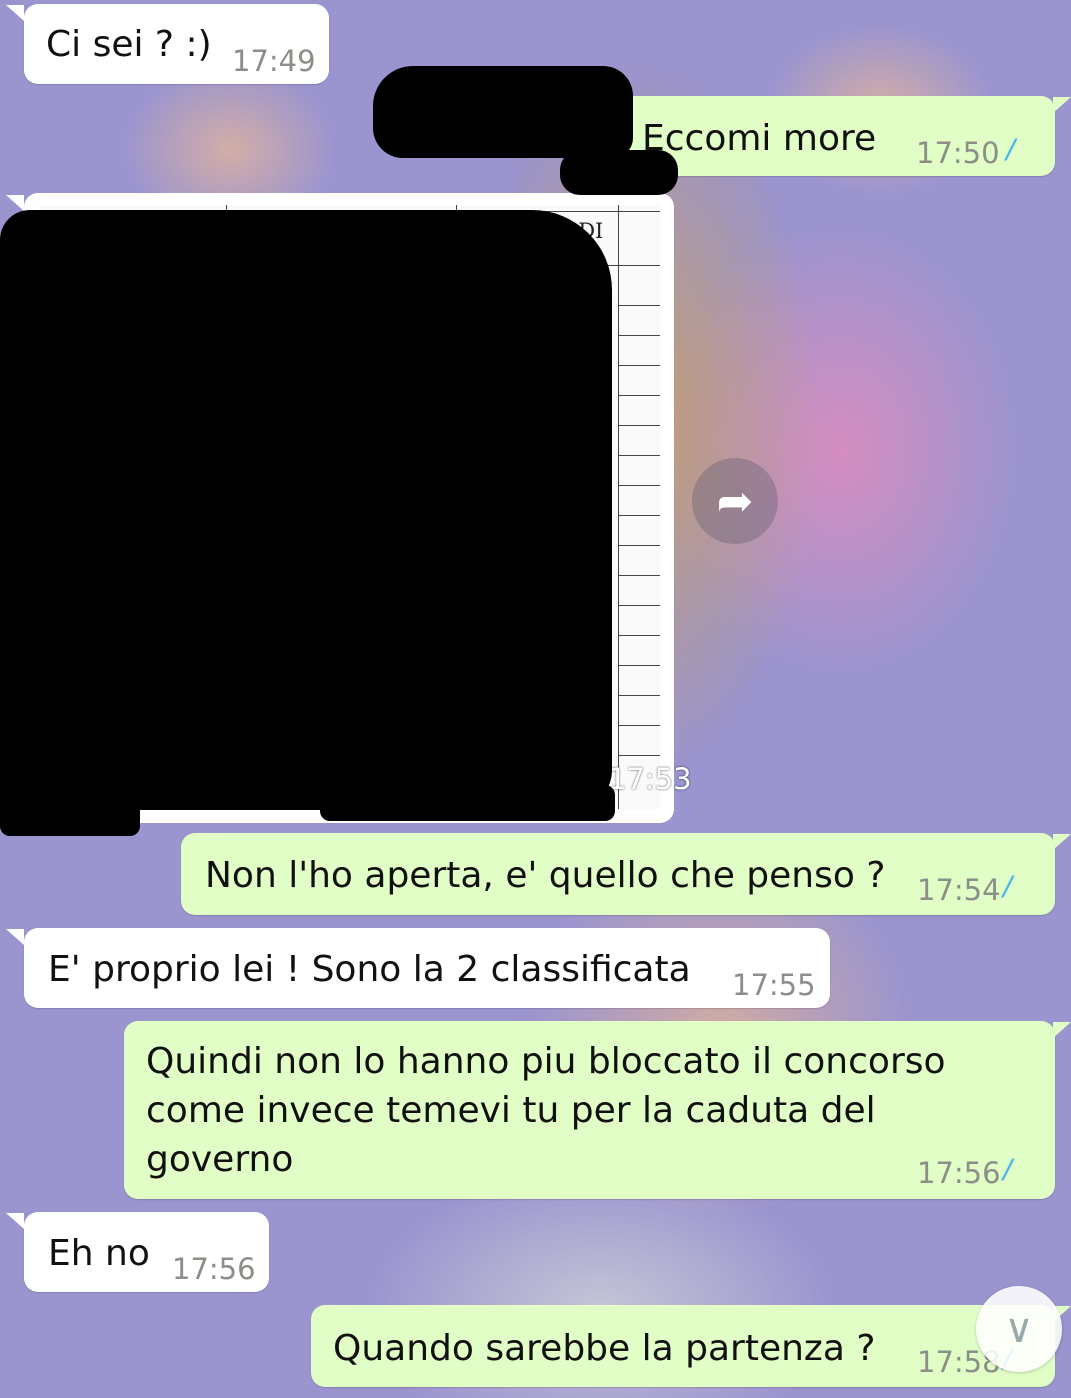 The image size is (1071, 1398). I want to click on message-bubble-incoming: Ci sei ? :) 17:49, so click(176, 44).